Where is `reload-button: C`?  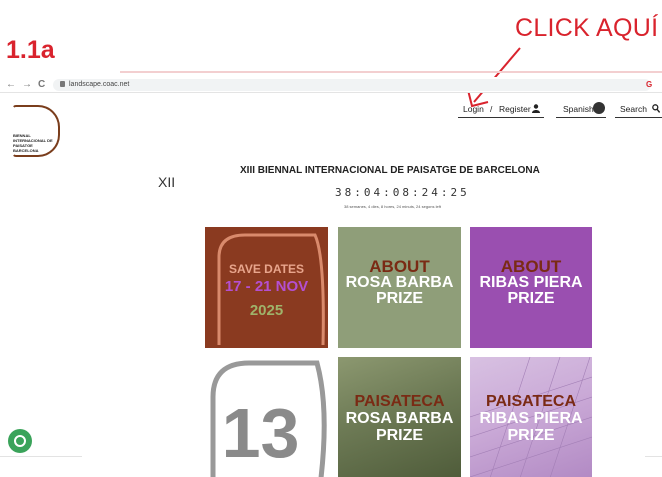 reload-button: C is located at coordinates (41, 85).